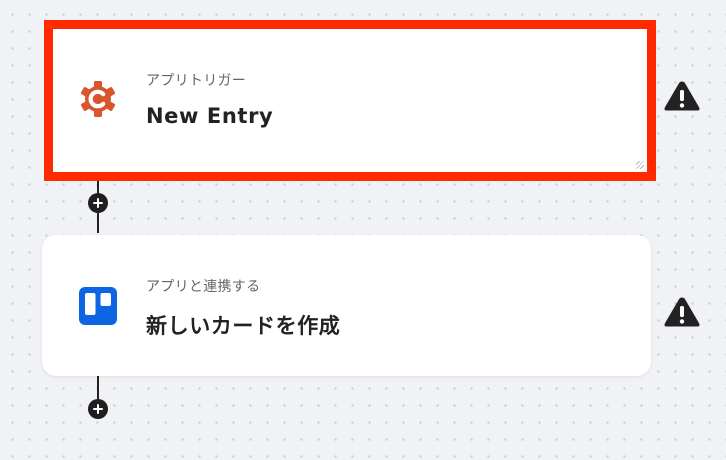  I want to click on step-title: 新しいカードを作成, so click(243, 326).